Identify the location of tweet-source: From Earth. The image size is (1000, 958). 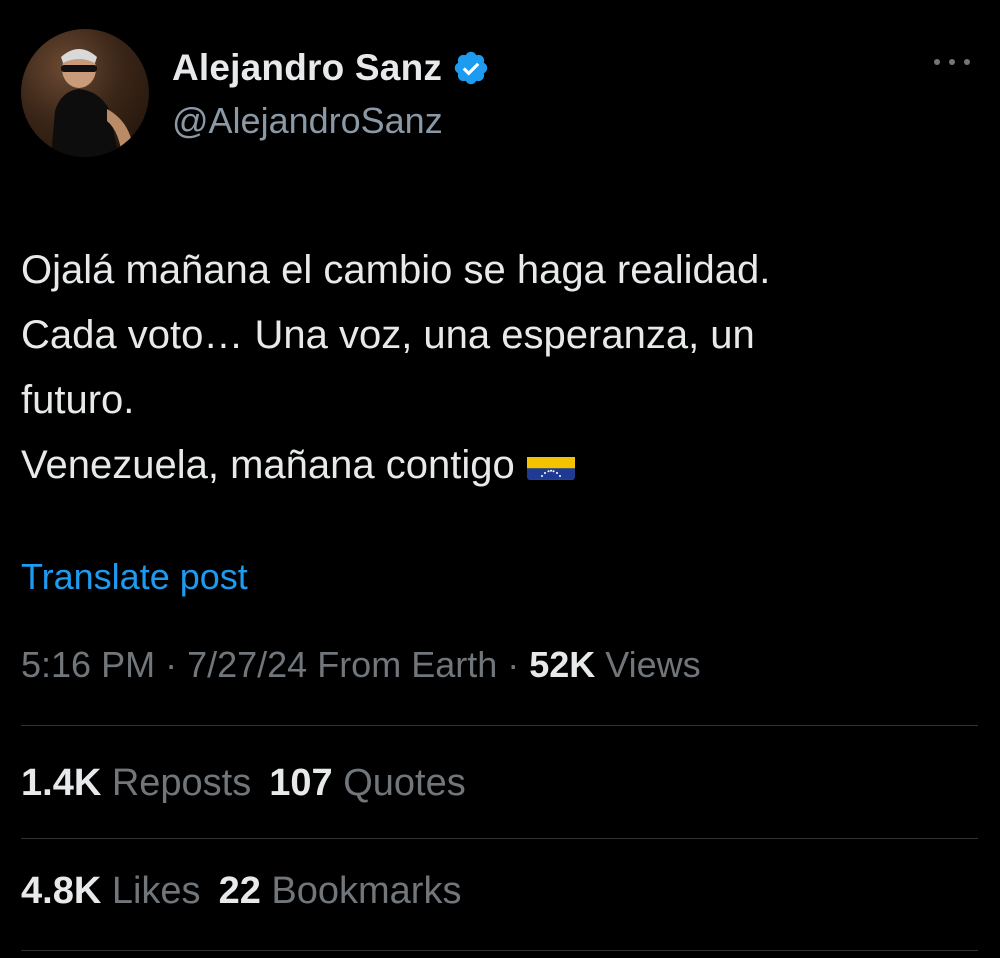
(402, 664).